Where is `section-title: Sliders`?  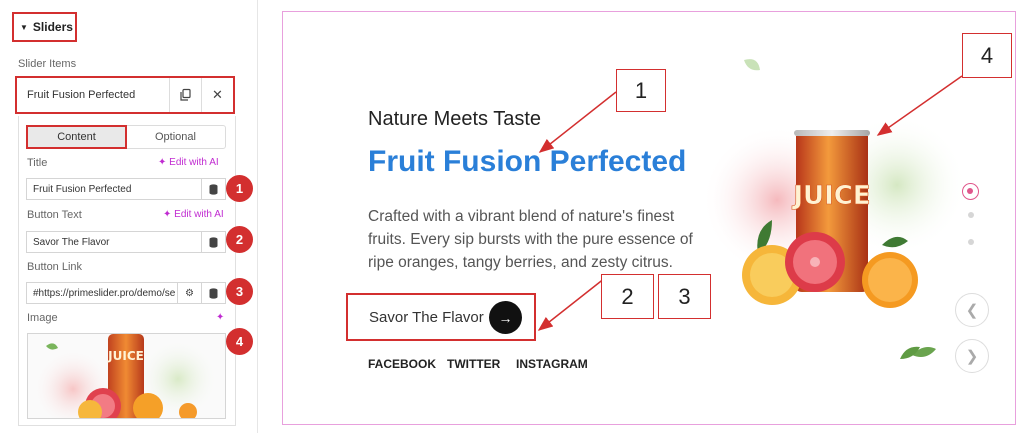
section-title: Sliders is located at coordinates (52, 27).